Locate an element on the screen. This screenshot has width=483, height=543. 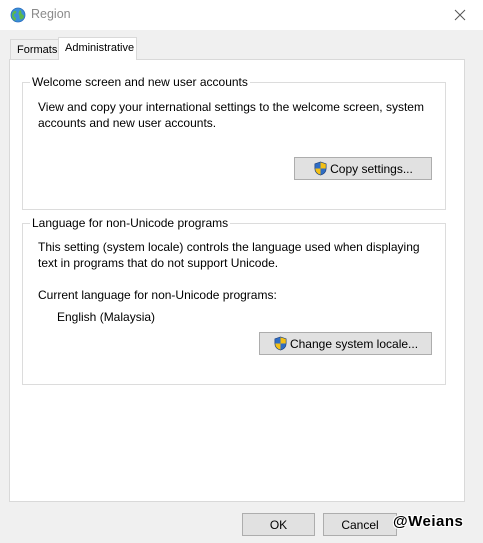
watermark-text: @Weians is located at coordinates (428, 521).